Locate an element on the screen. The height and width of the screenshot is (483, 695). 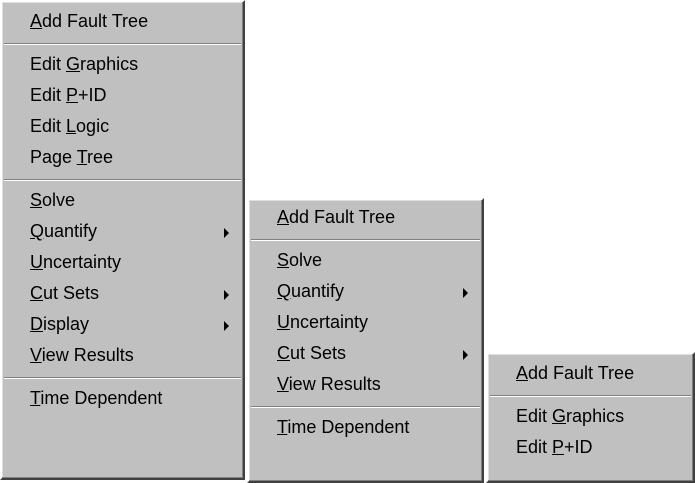
menu-item-edit-logic: Edit Logic is located at coordinates (122, 126).